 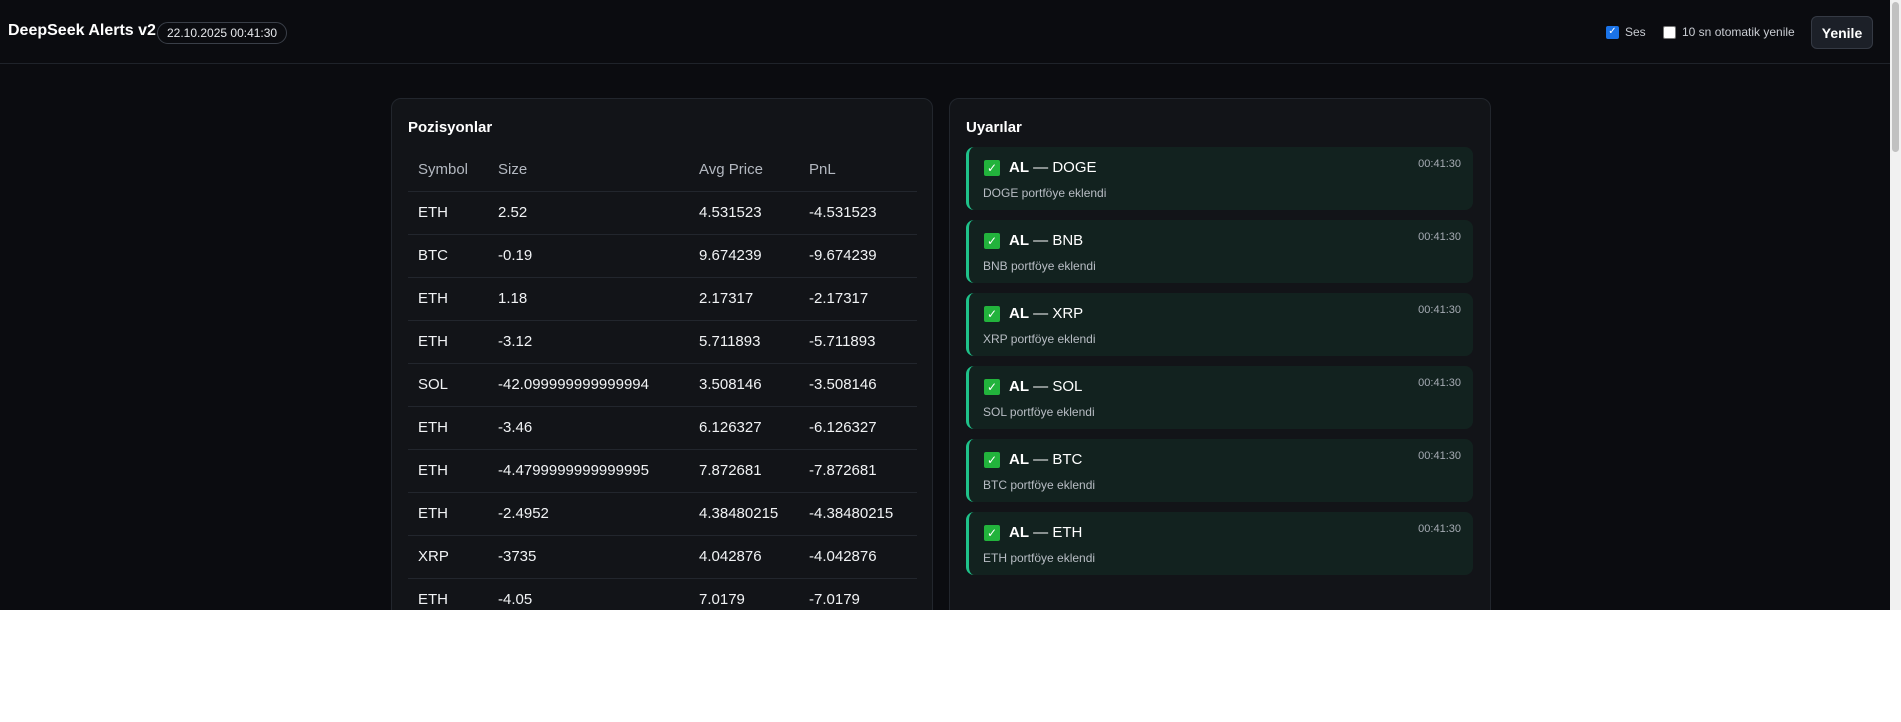 I want to click on cell-size: -3.12, so click(x=515, y=341).